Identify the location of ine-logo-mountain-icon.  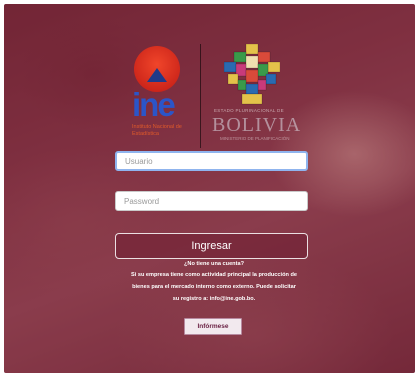
(157, 75).